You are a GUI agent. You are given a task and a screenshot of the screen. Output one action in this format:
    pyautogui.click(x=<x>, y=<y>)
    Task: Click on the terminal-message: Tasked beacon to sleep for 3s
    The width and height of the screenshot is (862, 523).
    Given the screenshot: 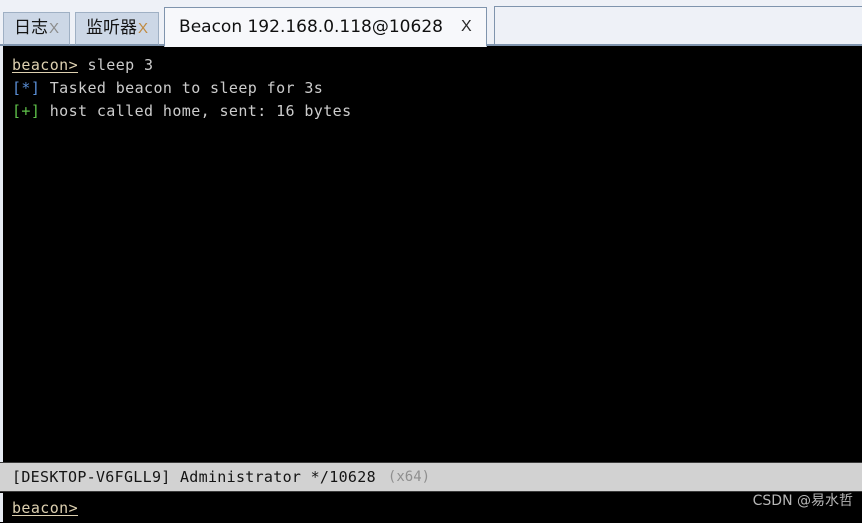 What is the action you would take?
    pyautogui.click(x=182, y=88)
    